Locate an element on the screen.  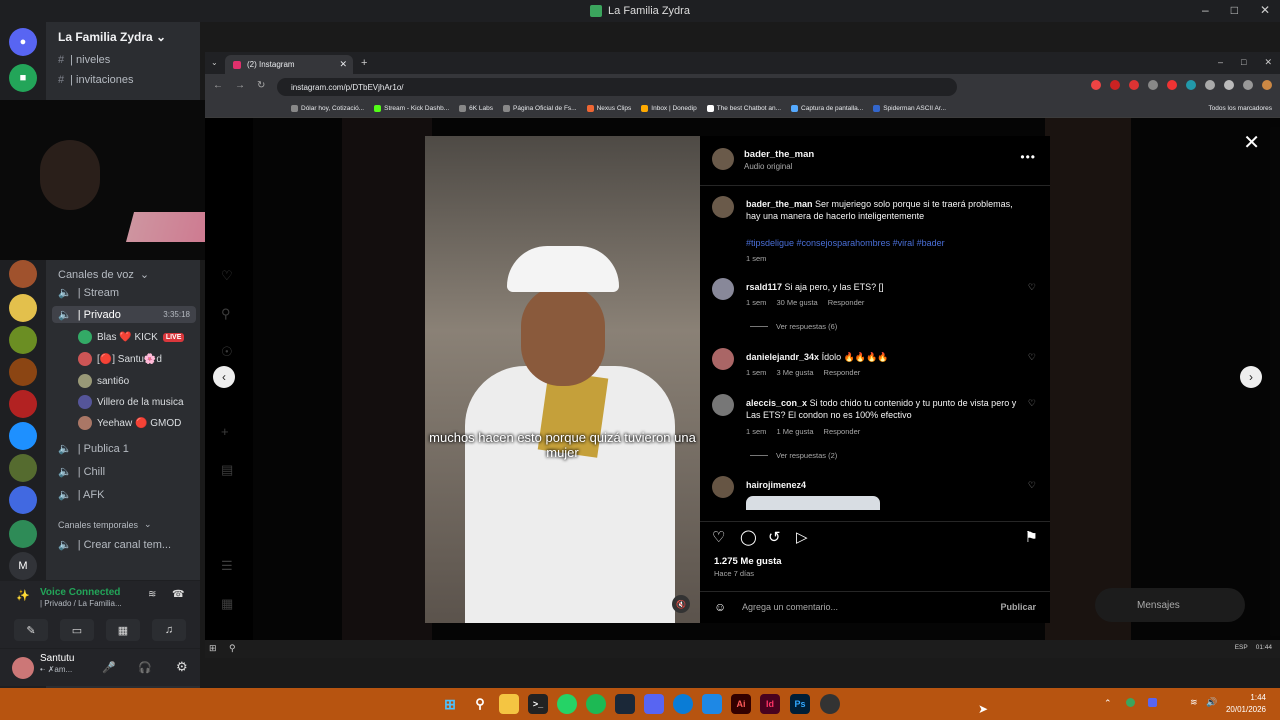
comment-likes: 1 Me gusta is located at coordinates (794, 431).